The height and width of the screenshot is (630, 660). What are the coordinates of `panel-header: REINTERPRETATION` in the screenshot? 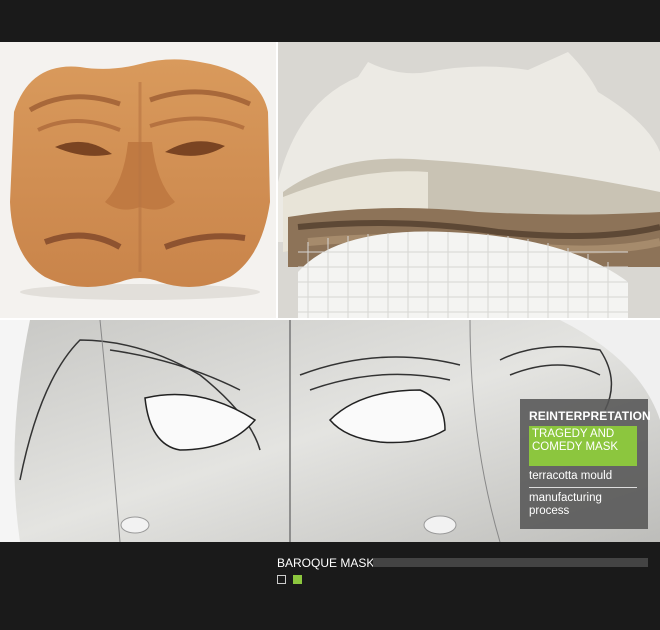 It's located at (590, 416).